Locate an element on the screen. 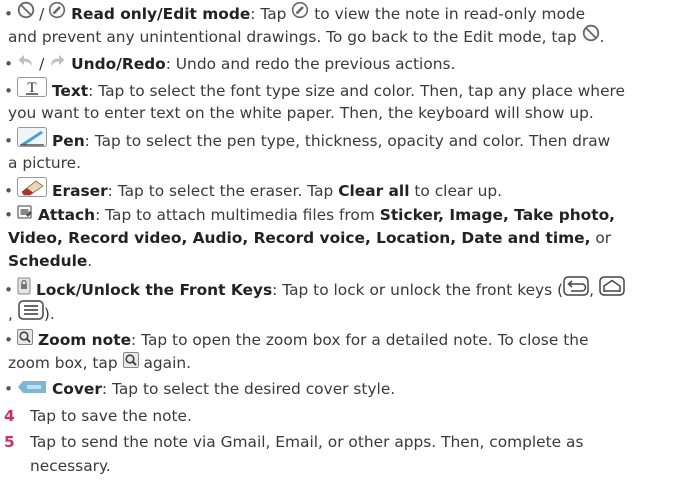 The height and width of the screenshot is (492, 699). cover-label: Cover is located at coordinates (76, 389).